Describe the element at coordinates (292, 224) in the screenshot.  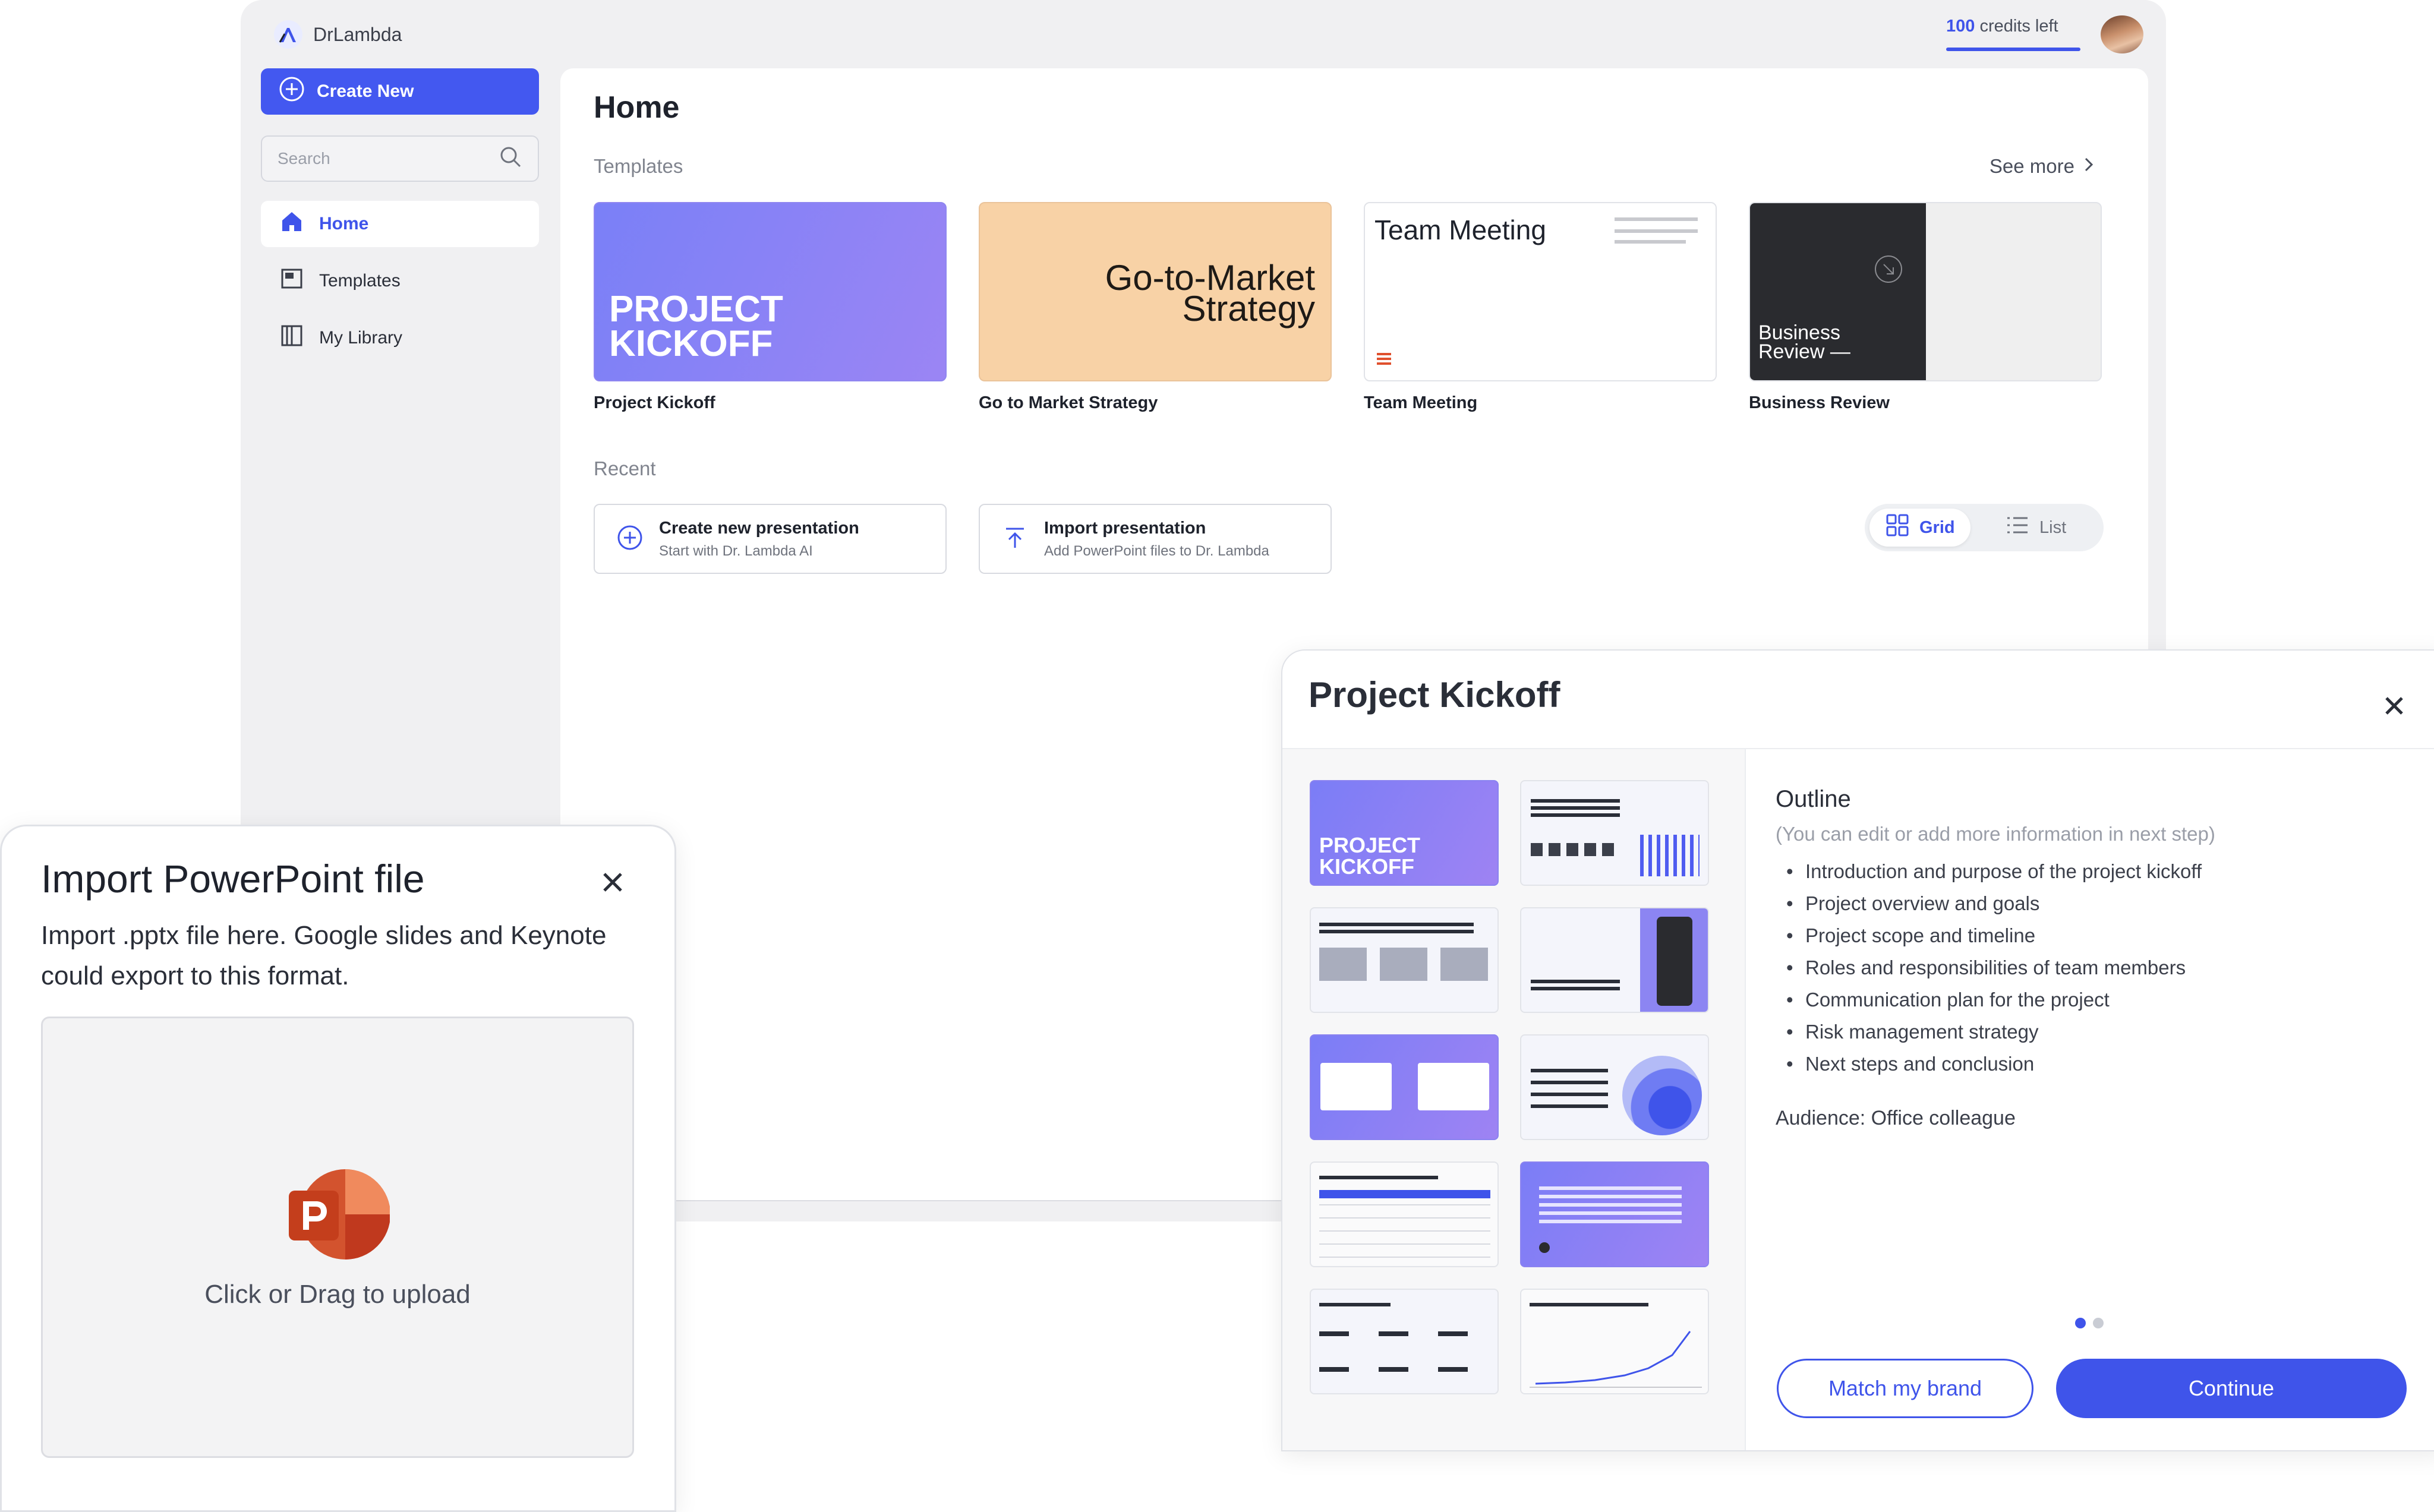
I see `home-icon` at that location.